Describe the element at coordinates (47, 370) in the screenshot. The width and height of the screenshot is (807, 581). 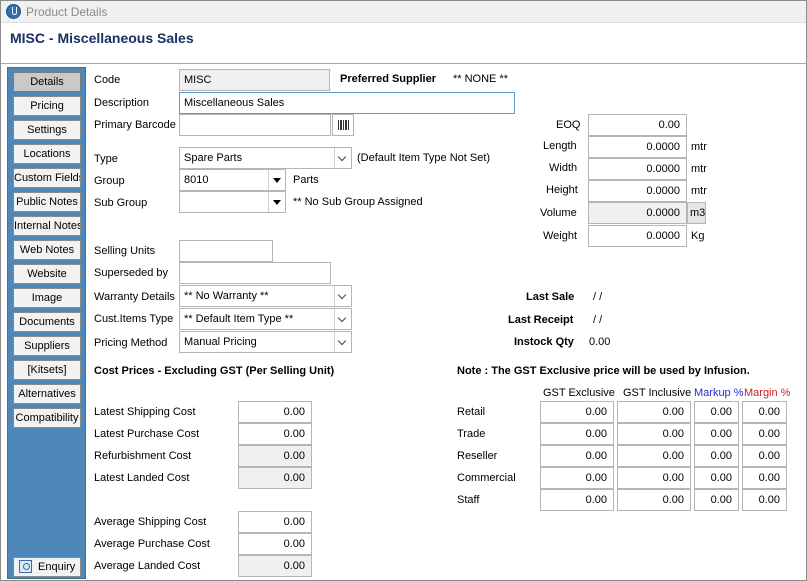
I see `sidebar-item-kitsets: [Kitsets]` at that location.